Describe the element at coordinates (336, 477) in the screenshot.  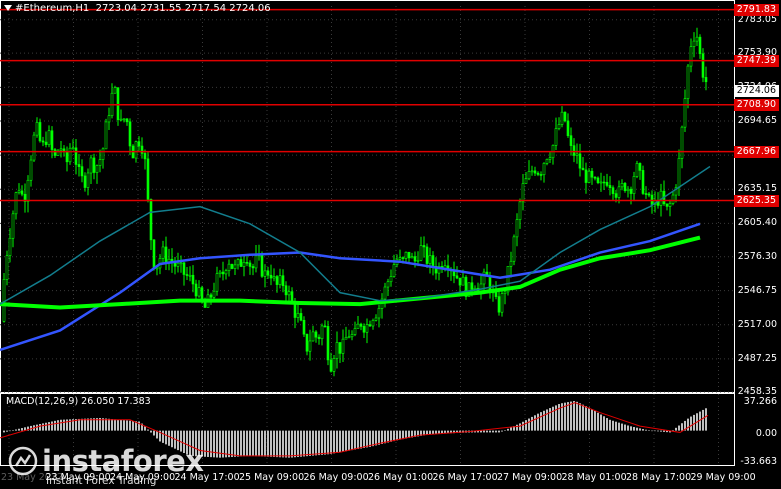
I see `time-tick: 26 May 09:00` at that location.